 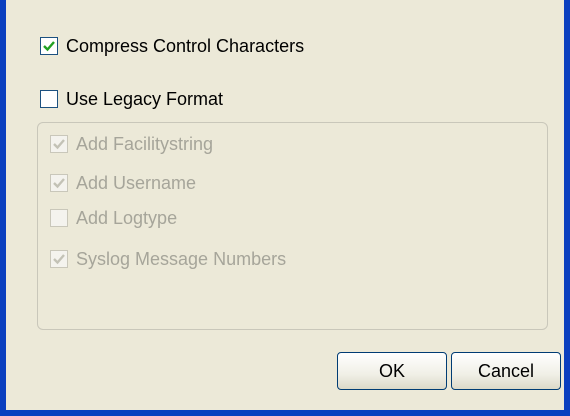 I want to click on cancel-button: Cancel, so click(x=506, y=371).